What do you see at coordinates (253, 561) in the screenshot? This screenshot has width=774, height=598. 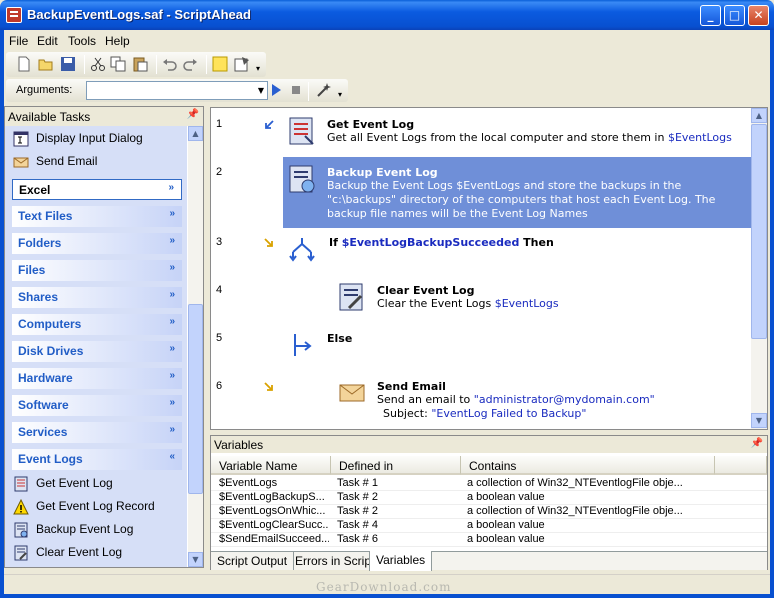 I see `tab-script-output: Script Output` at bounding box center [253, 561].